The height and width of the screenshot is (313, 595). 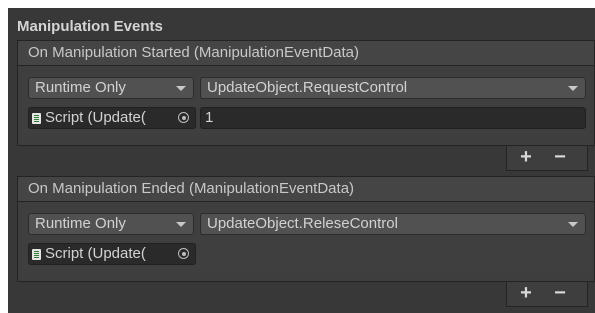 I want to click on event-started-footer: + −, so click(x=547, y=158).